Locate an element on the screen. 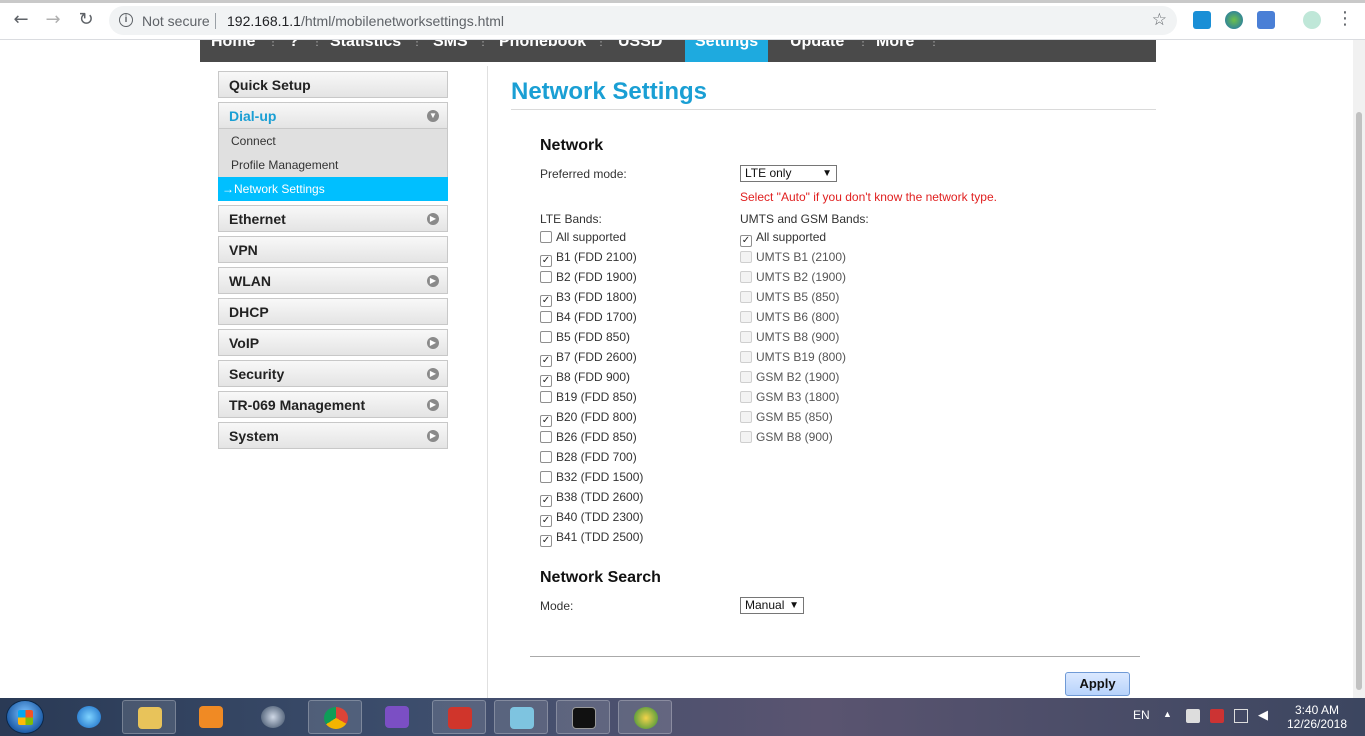 This screenshot has height=736, width=1365. tray-expand-icon: ▲ is located at coordinates (1167, 714).